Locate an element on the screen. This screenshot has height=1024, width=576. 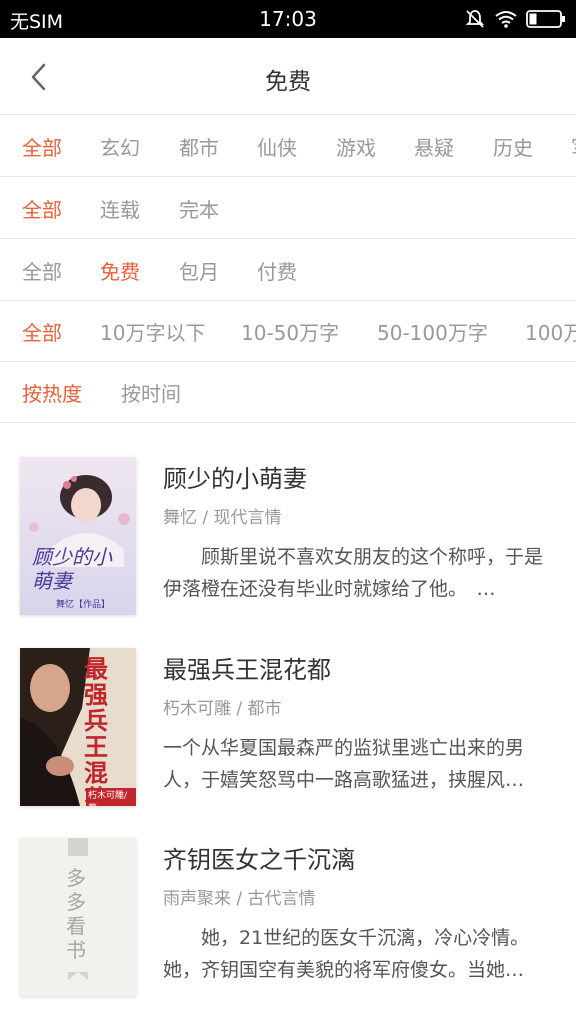
filter-row-wordcount: 全部 10万字以下 10-50万字 50-100万字 100万 is located at coordinates (288, 331).